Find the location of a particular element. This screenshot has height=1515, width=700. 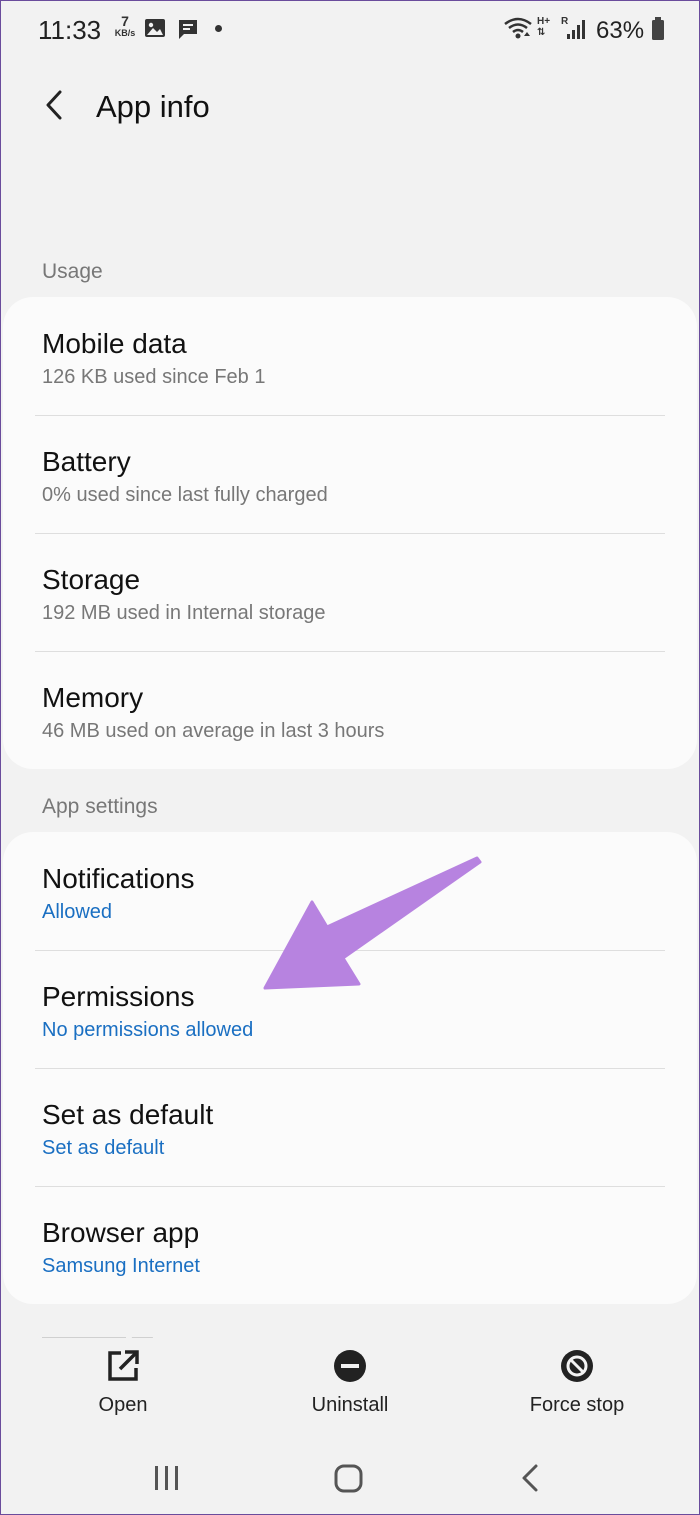

list-item-title: Permissions is located at coordinates (118, 996).